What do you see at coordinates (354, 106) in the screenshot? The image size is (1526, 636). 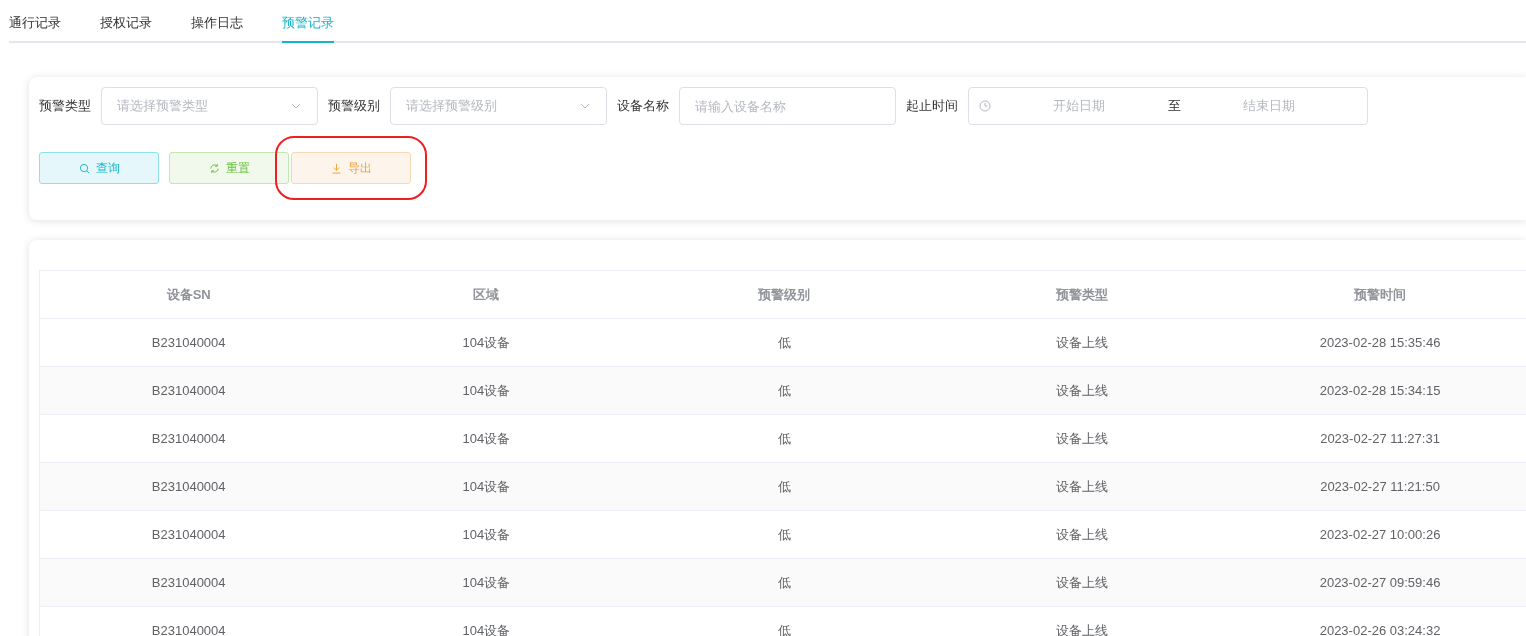 I see `field-label: 预警级别` at bounding box center [354, 106].